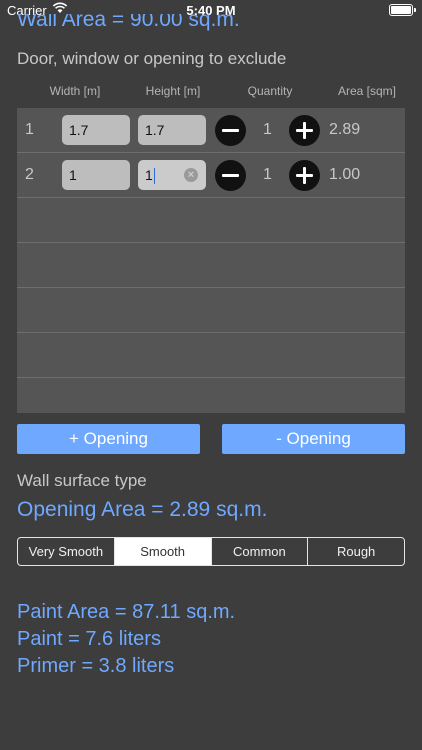  Describe the element at coordinates (89, 639) in the screenshot. I see `paint-result: Paint = 7.6 liters` at that location.